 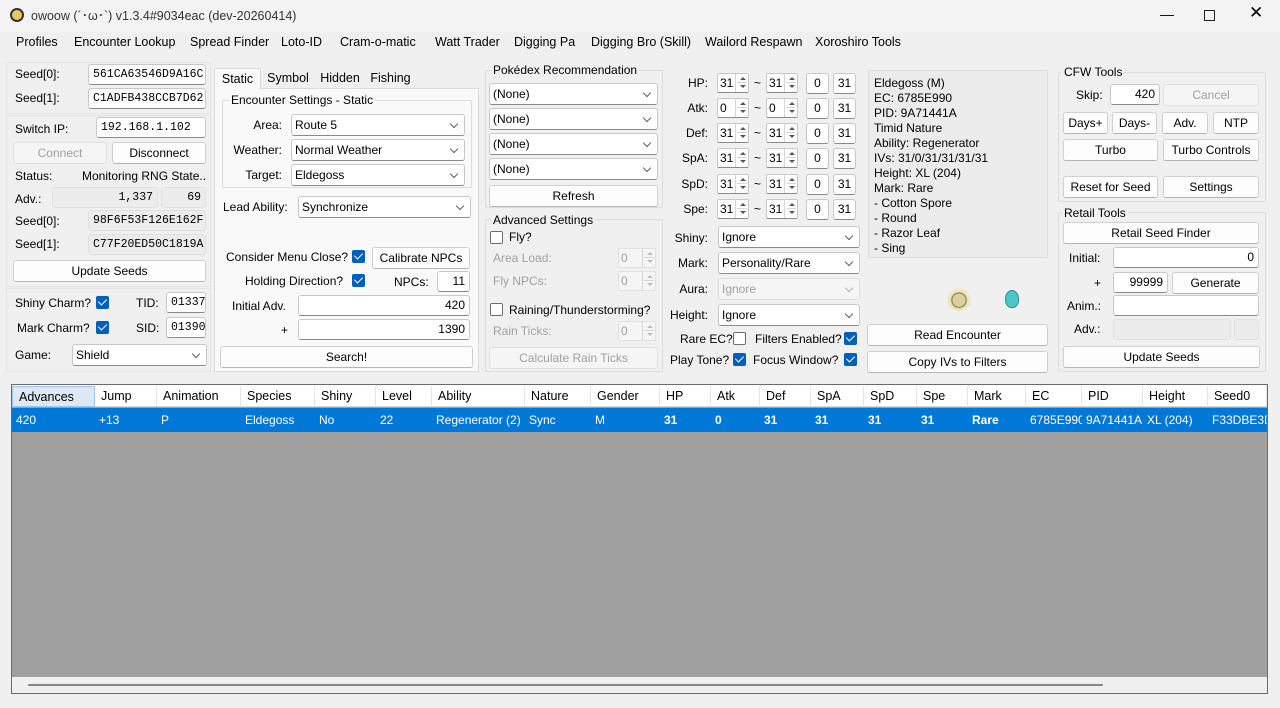 What do you see at coordinates (817, 184) in the screenshot?
I see `iv-spd-low-value: 0` at bounding box center [817, 184].